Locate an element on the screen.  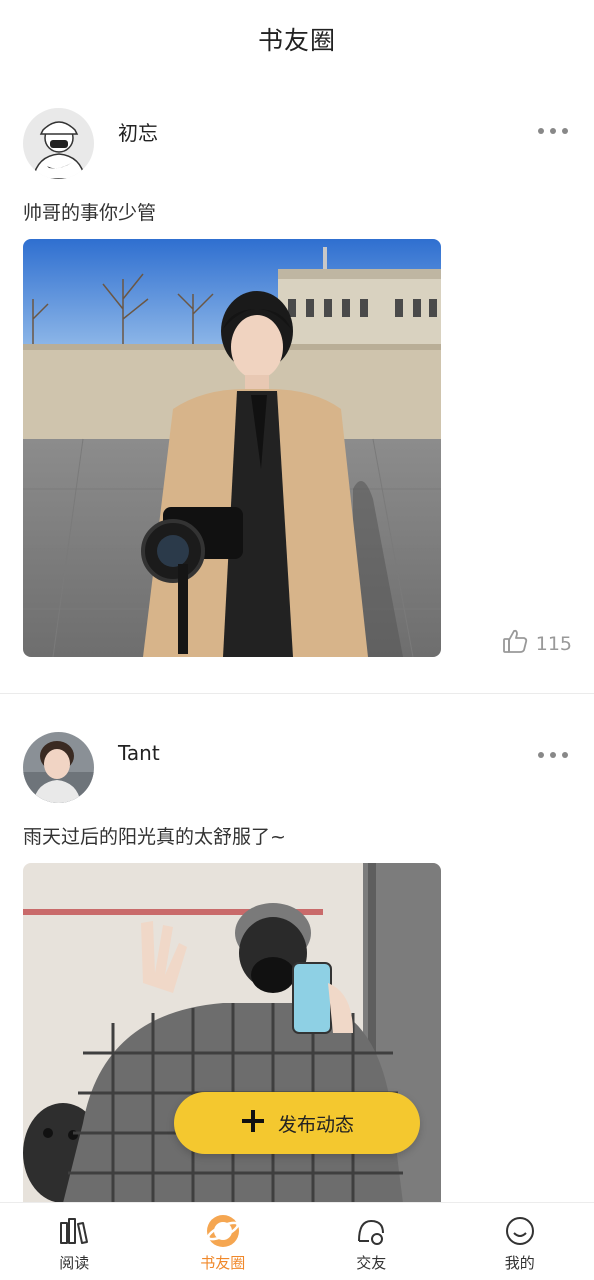
post-divider is located at coordinates (297, 693).